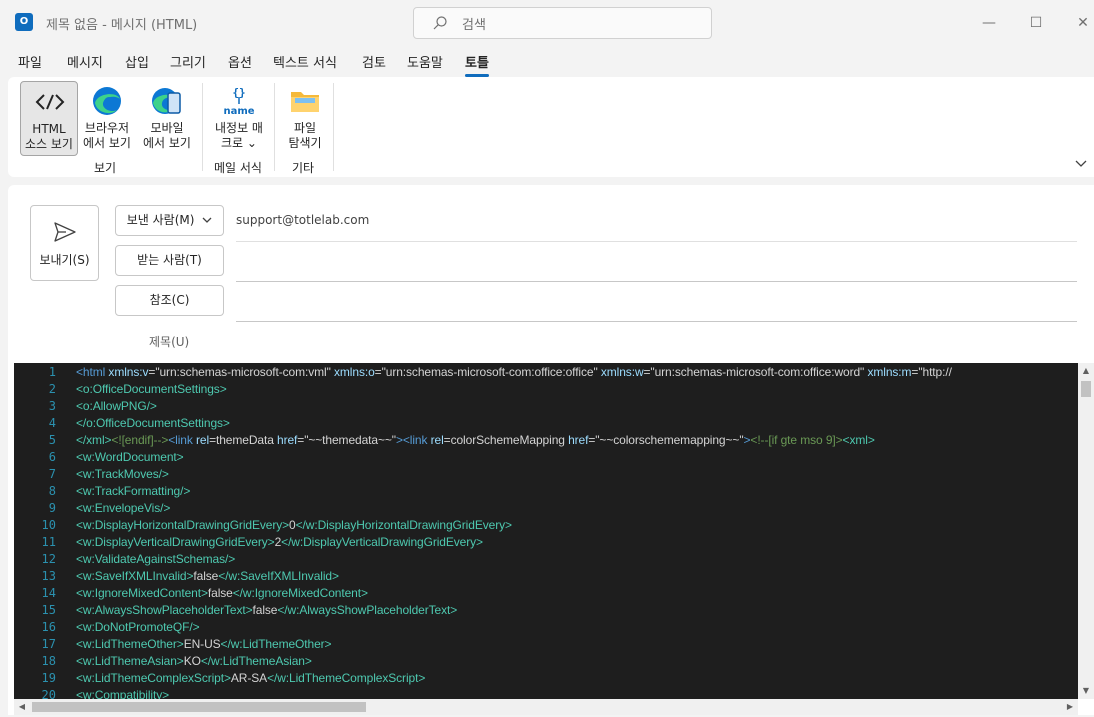 The height and width of the screenshot is (717, 1094). What do you see at coordinates (305, 135) in the screenshot?
I see `file-explorer-label: 파일 탐색기` at bounding box center [305, 135].